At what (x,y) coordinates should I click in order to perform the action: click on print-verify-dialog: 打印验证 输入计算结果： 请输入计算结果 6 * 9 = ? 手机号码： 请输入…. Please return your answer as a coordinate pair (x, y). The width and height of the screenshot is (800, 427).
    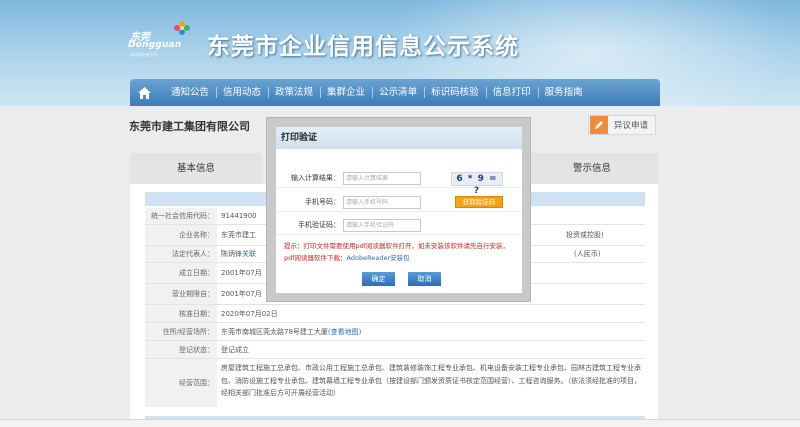
    Looking at the image, I should click on (398, 209).